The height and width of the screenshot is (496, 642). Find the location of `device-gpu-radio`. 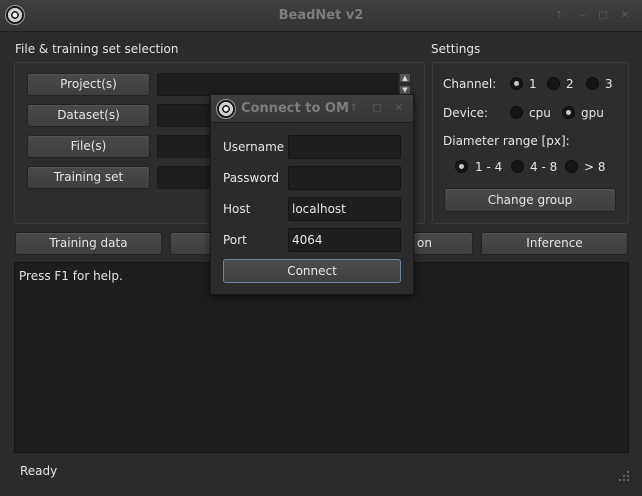

device-gpu-radio is located at coordinates (568, 112).